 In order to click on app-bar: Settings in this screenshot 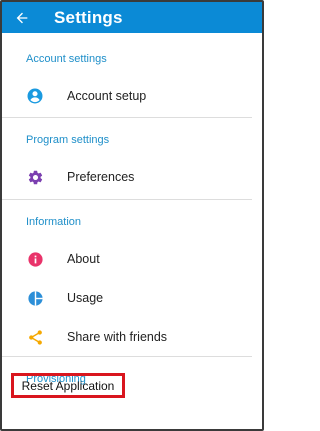, I will do `click(132, 17)`.